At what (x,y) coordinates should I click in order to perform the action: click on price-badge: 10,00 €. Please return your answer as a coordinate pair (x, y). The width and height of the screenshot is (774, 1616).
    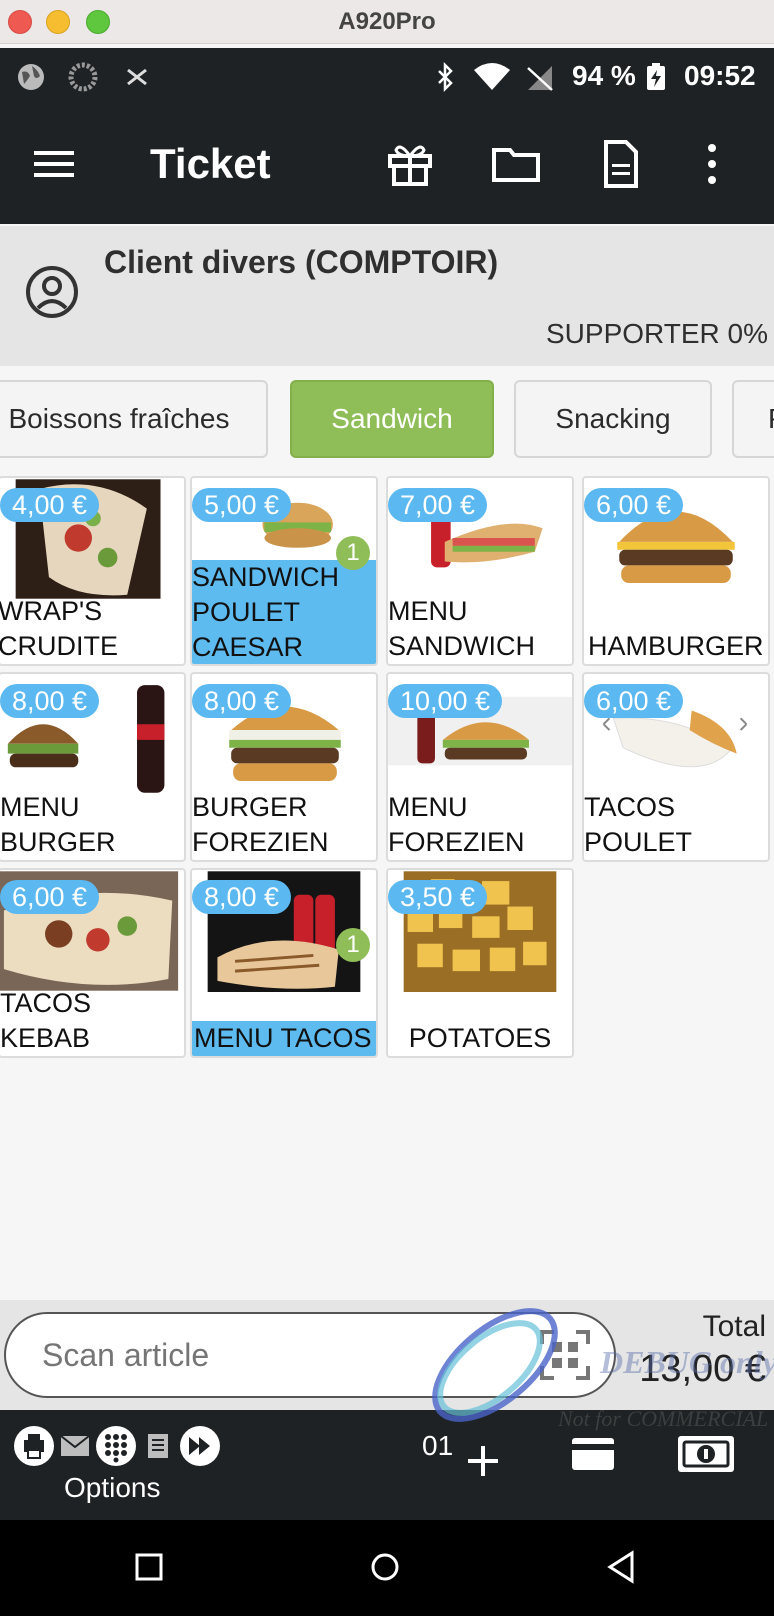
    Looking at the image, I should click on (445, 701).